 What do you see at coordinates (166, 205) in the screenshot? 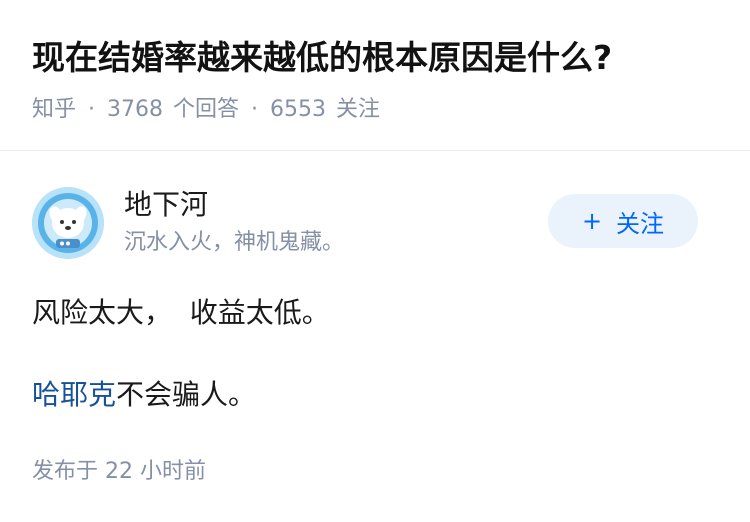
I see `author-name: 地下河` at bounding box center [166, 205].